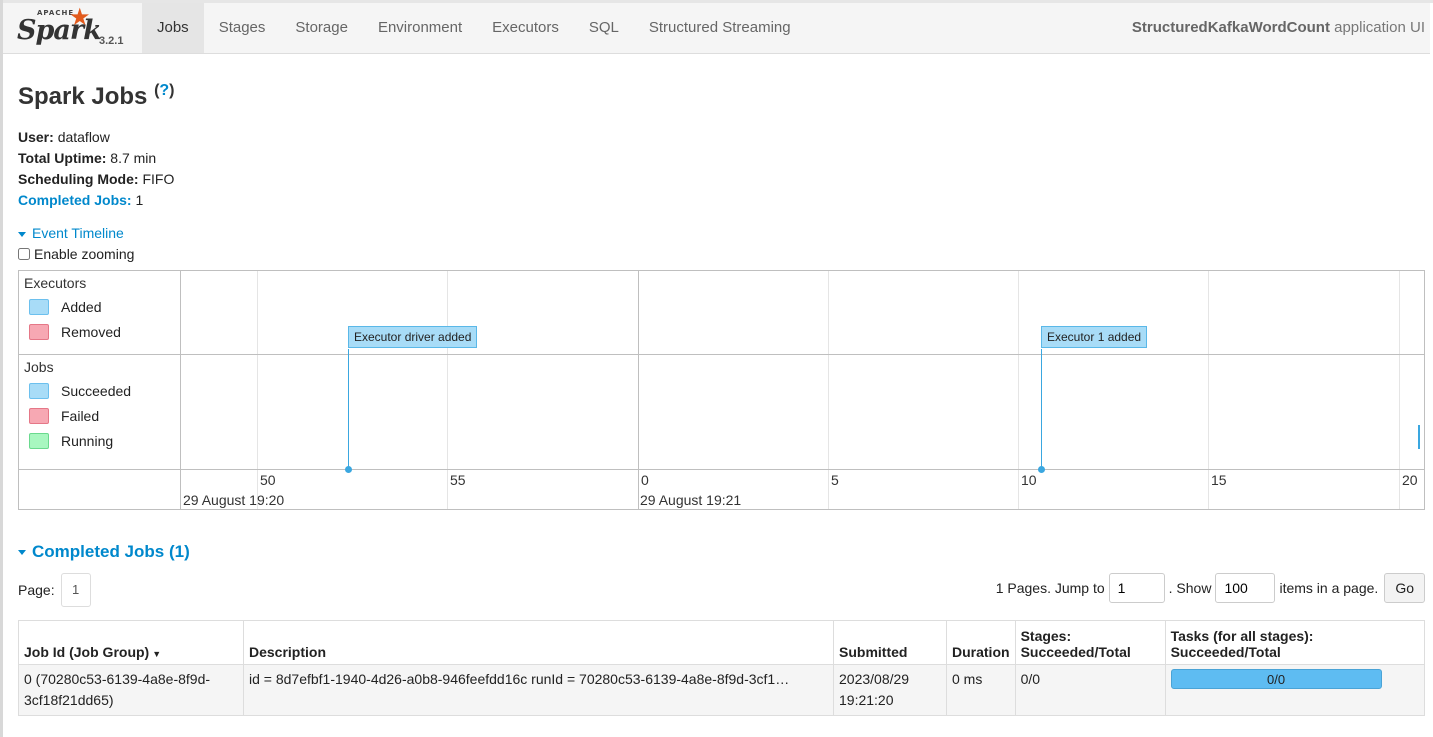 This screenshot has height=737, width=1433. Describe the element at coordinates (1, 368) in the screenshot. I see `window-edge` at that location.